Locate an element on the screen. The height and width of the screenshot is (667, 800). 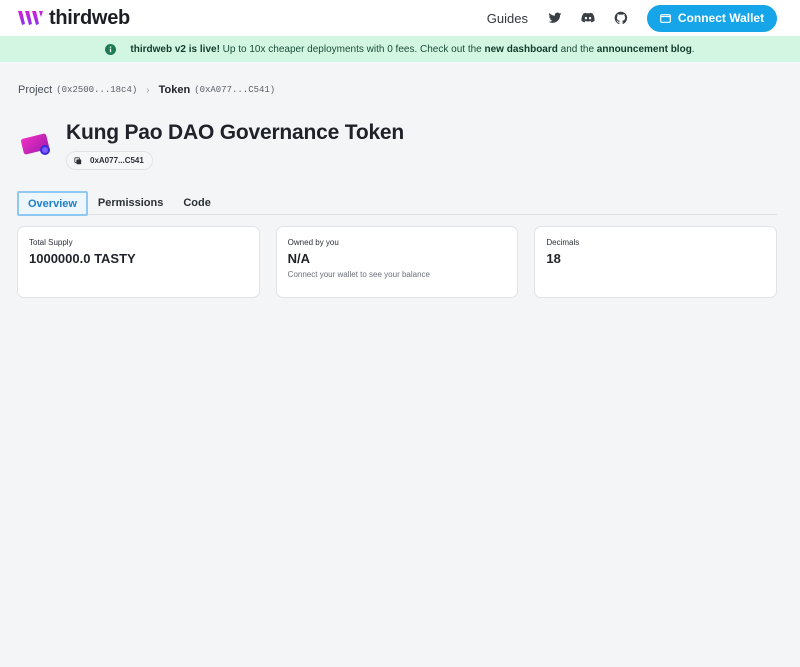
page-title: Kung Pao DAO Governance Token is located at coordinates (235, 132).